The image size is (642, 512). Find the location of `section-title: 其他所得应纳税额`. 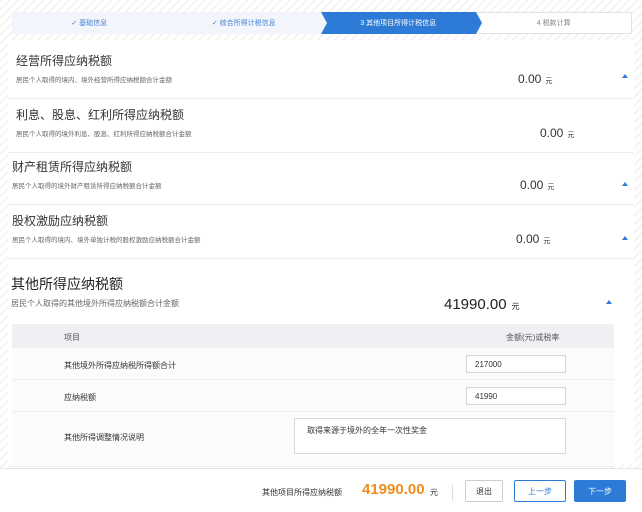

section-title: 其他所得应纳税额 is located at coordinates (67, 284).